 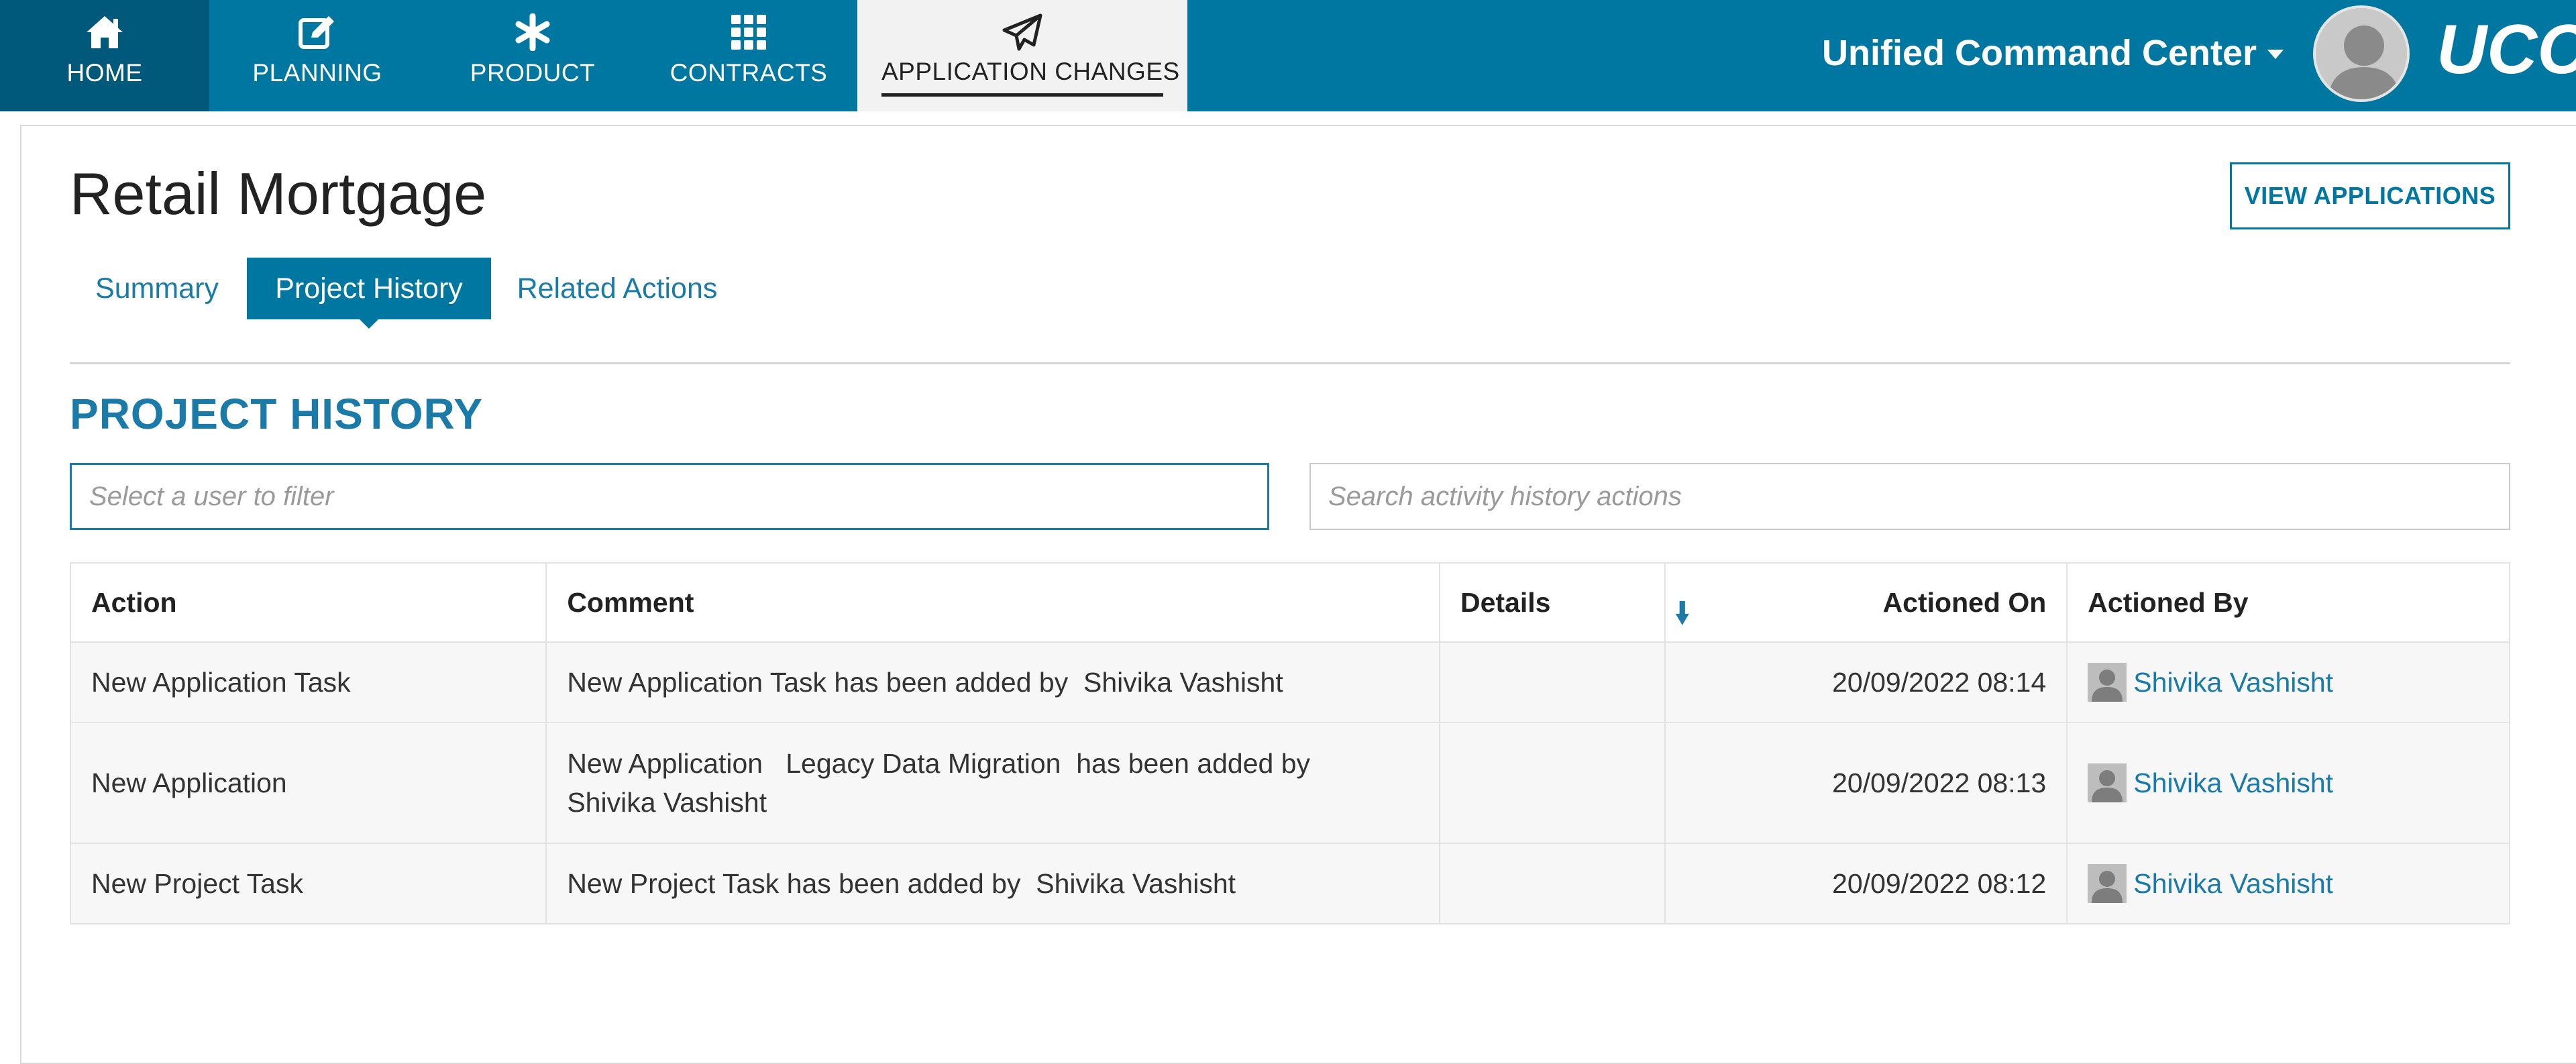 What do you see at coordinates (157, 288) in the screenshot?
I see `tab-summary: Summary` at bounding box center [157, 288].